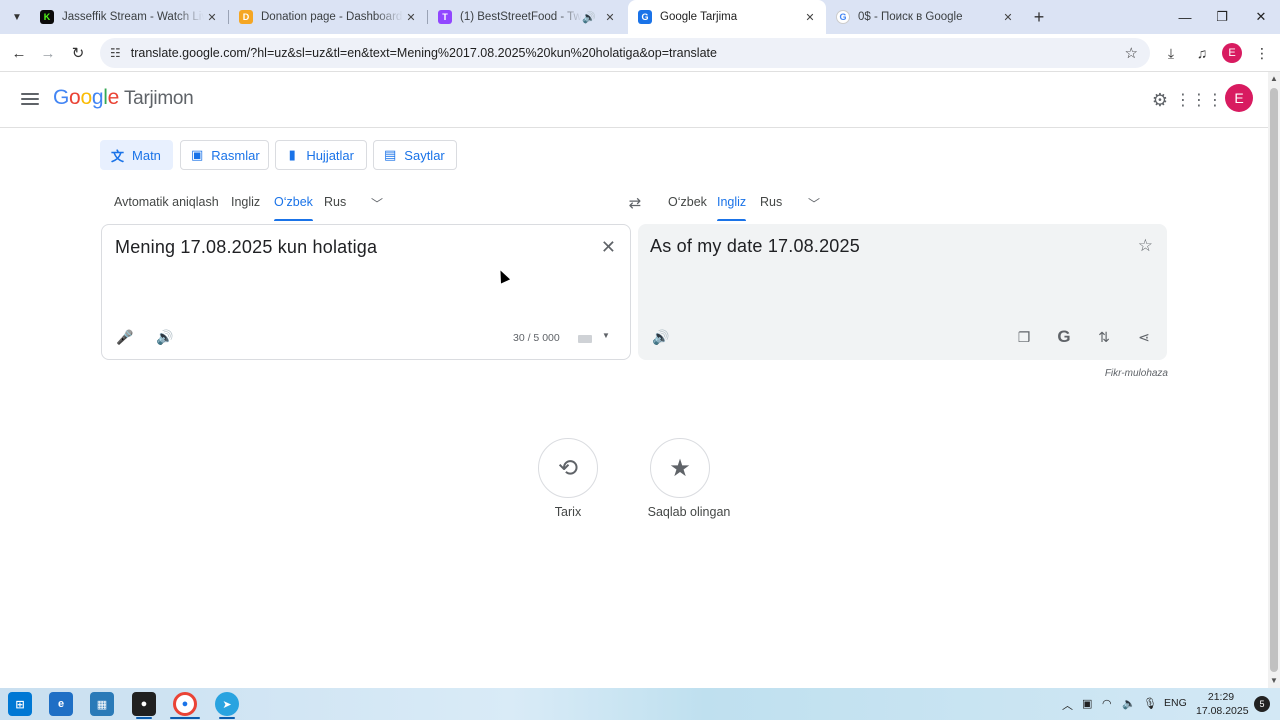 This screenshot has width=1280, height=720. Describe the element at coordinates (527, 17) in the screenshot. I see `tab-twitch: T (1) BestStreetFood - Twitch 🔊 ✕` at that location.